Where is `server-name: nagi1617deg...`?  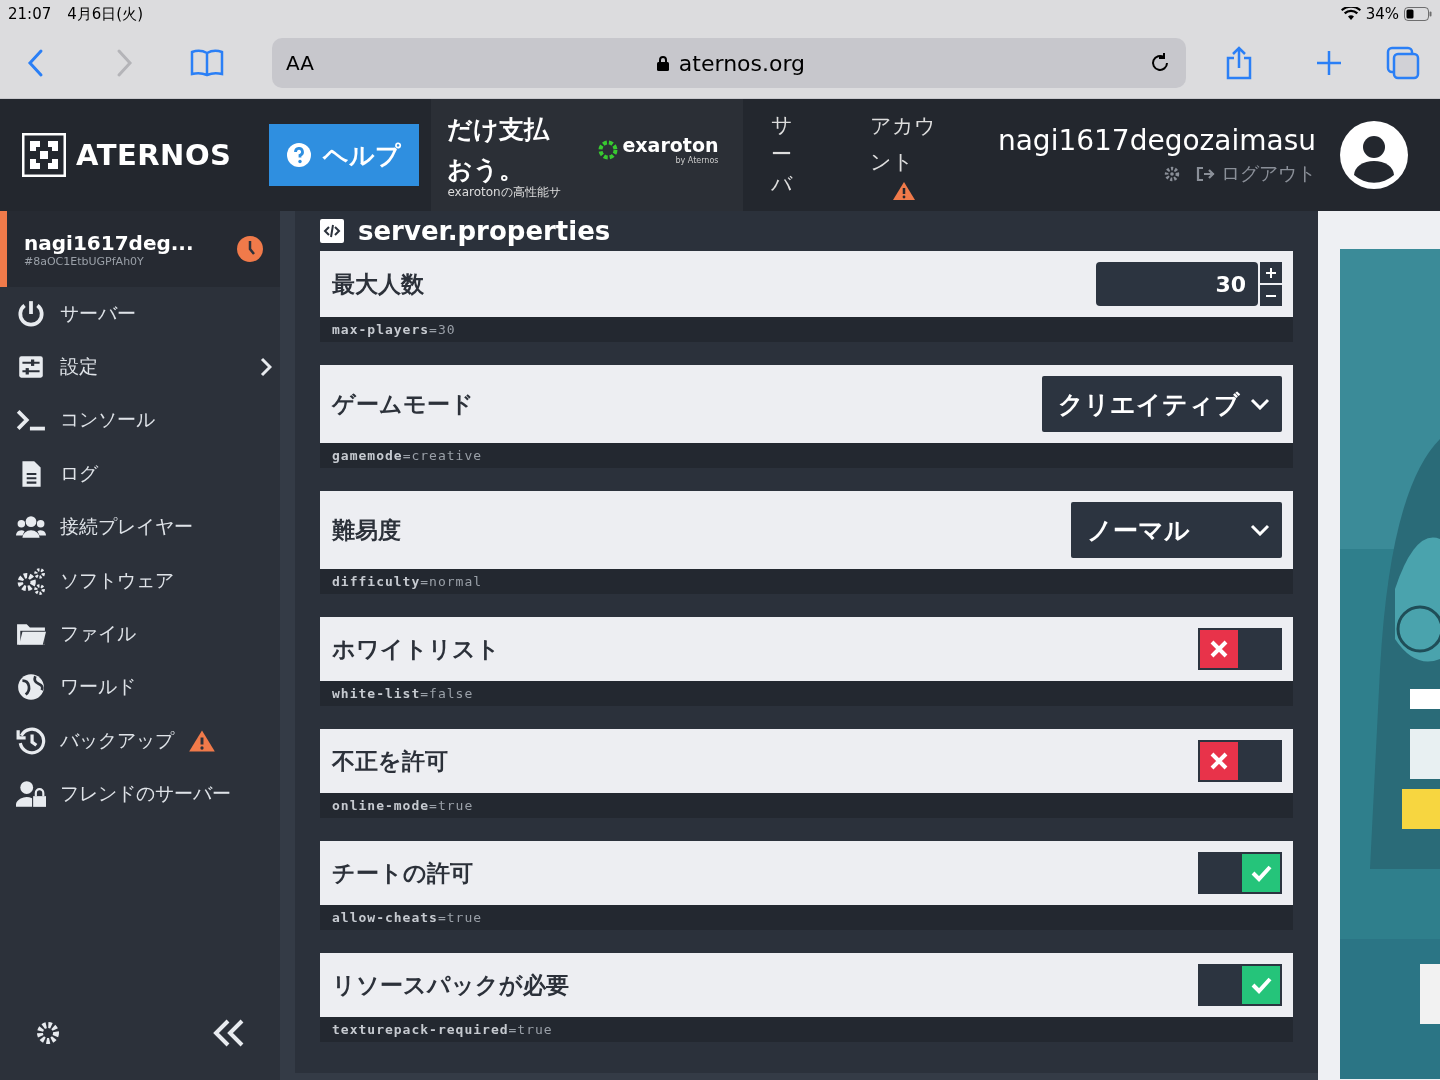 server-name: nagi1617deg... is located at coordinates (109, 242).